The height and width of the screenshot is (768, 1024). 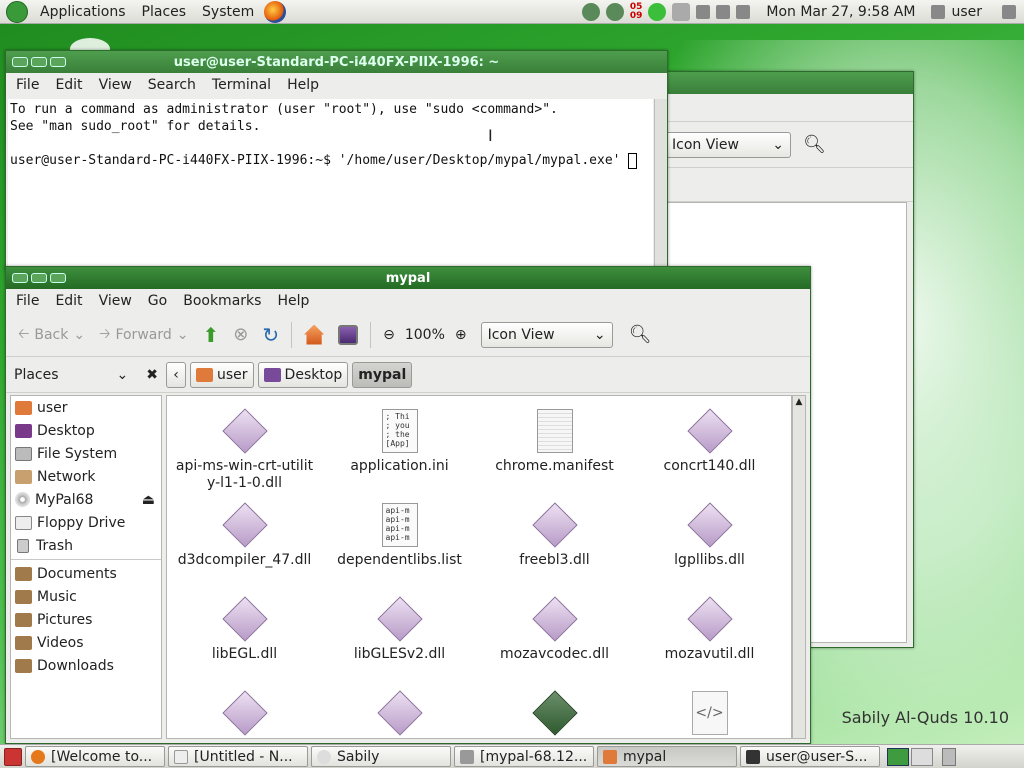 I want to click on home-button, so click(x=314, y=335).